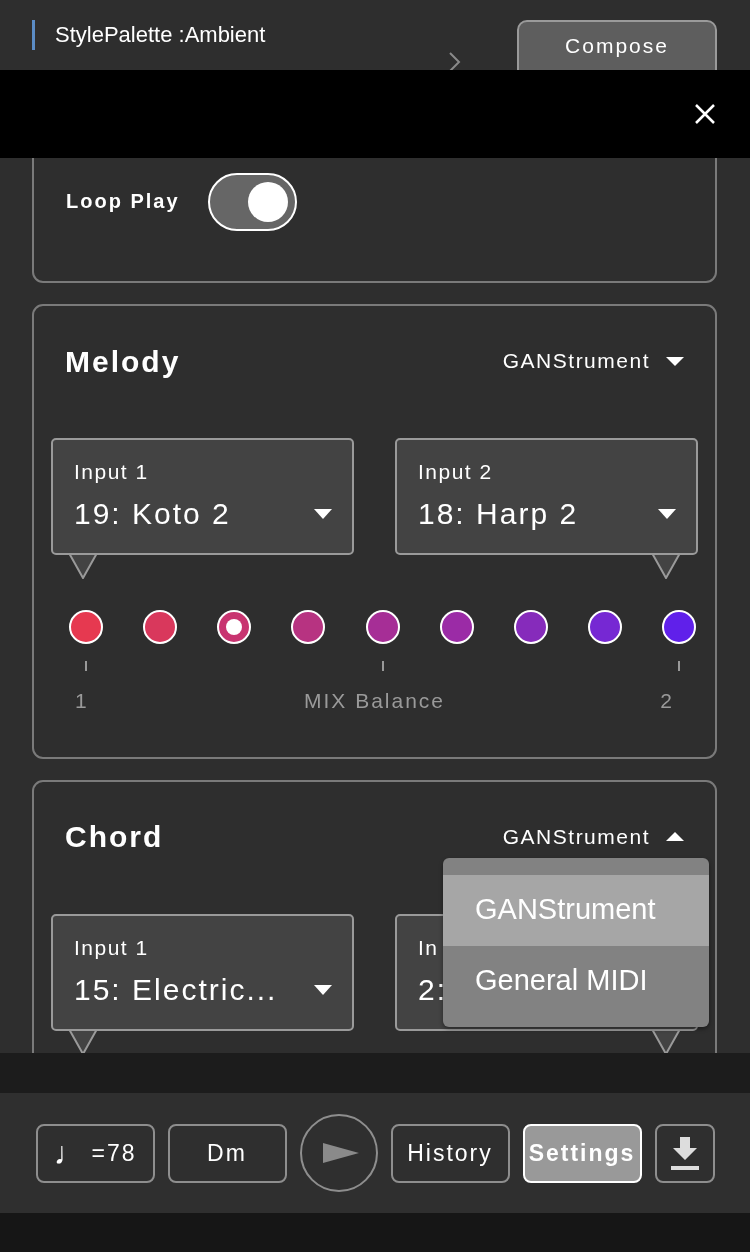  I want to click on instrument-select: Input 1 19: Koto 2, so click(202, 496).